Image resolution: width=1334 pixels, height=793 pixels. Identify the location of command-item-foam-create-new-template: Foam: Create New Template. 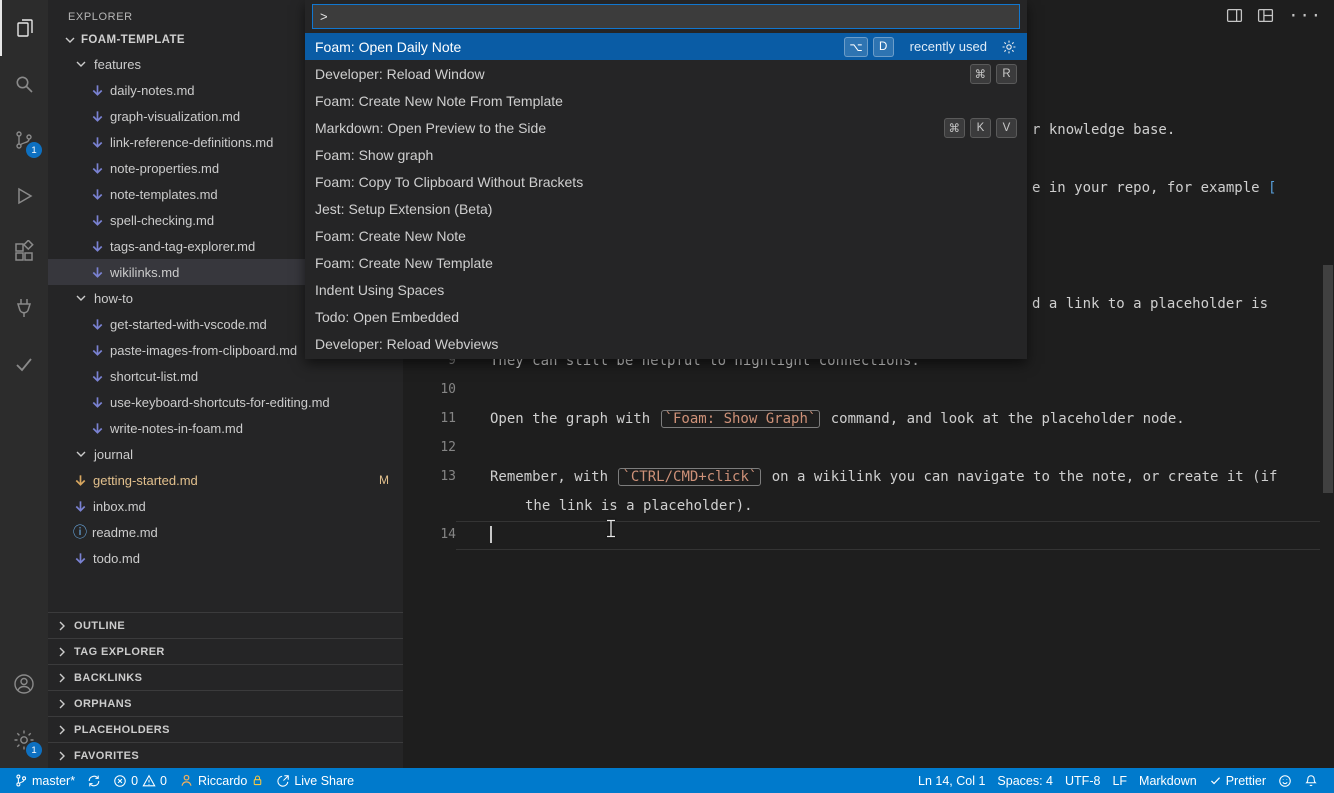
(666, 262).